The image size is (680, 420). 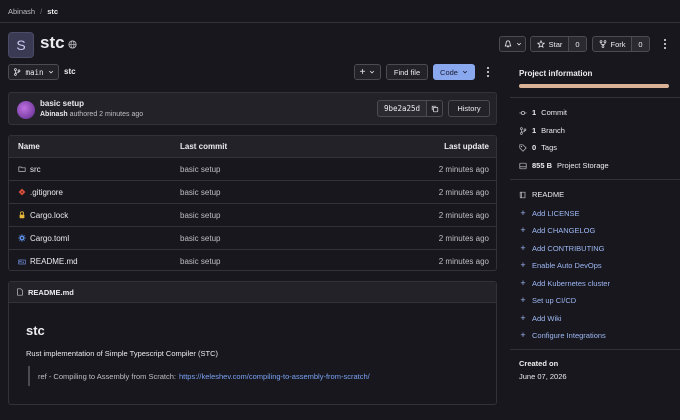 What do you see at coordinates (547, 300) in the screenshot?
I see `setup-cicd-link: + Set up CI/CD` at bounding box center [547, 300].